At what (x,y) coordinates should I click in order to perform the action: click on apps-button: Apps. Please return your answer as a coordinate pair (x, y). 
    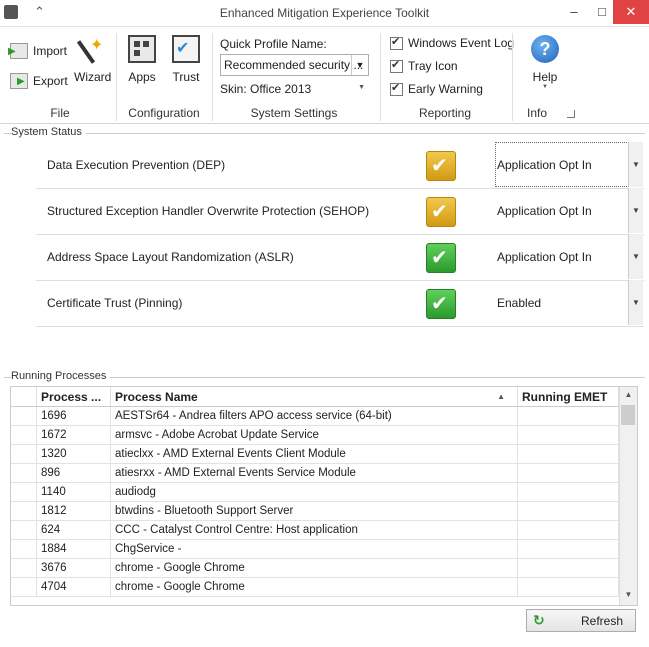
    Looking at the image, I should click on (142, 59).